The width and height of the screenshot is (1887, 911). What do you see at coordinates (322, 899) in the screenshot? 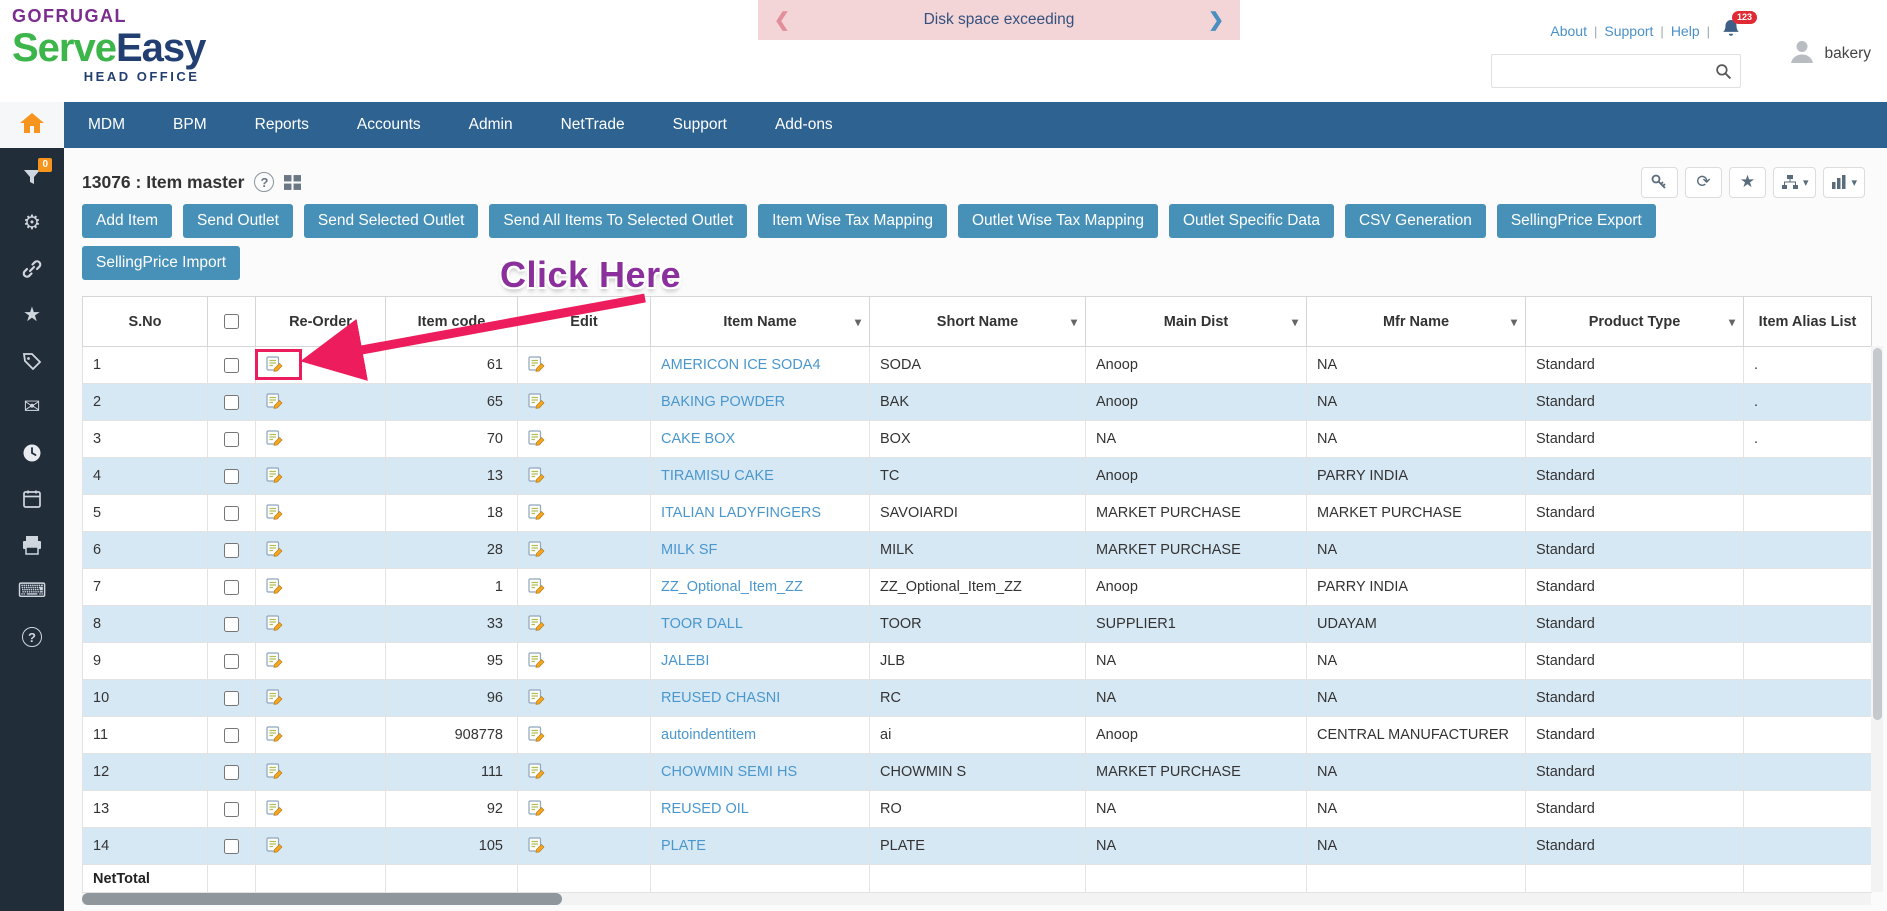
I see `horizontal-scrollbar-thumb` at bounding box center [322, 899].